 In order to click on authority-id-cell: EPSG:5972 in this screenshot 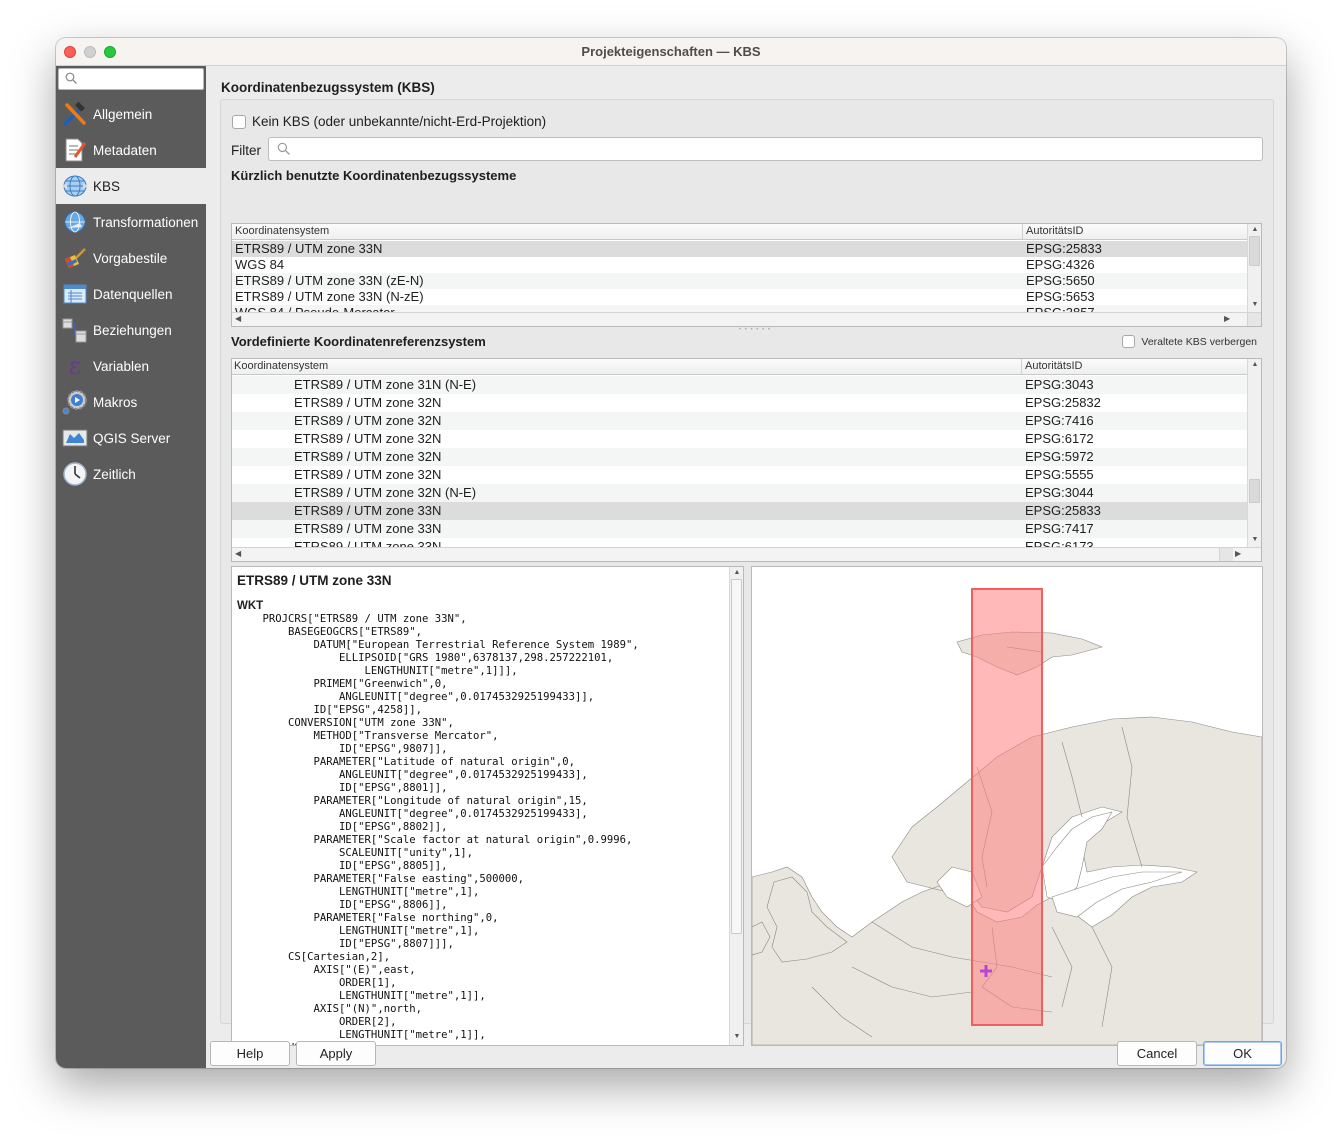, I will do `click(1059, 456)`.